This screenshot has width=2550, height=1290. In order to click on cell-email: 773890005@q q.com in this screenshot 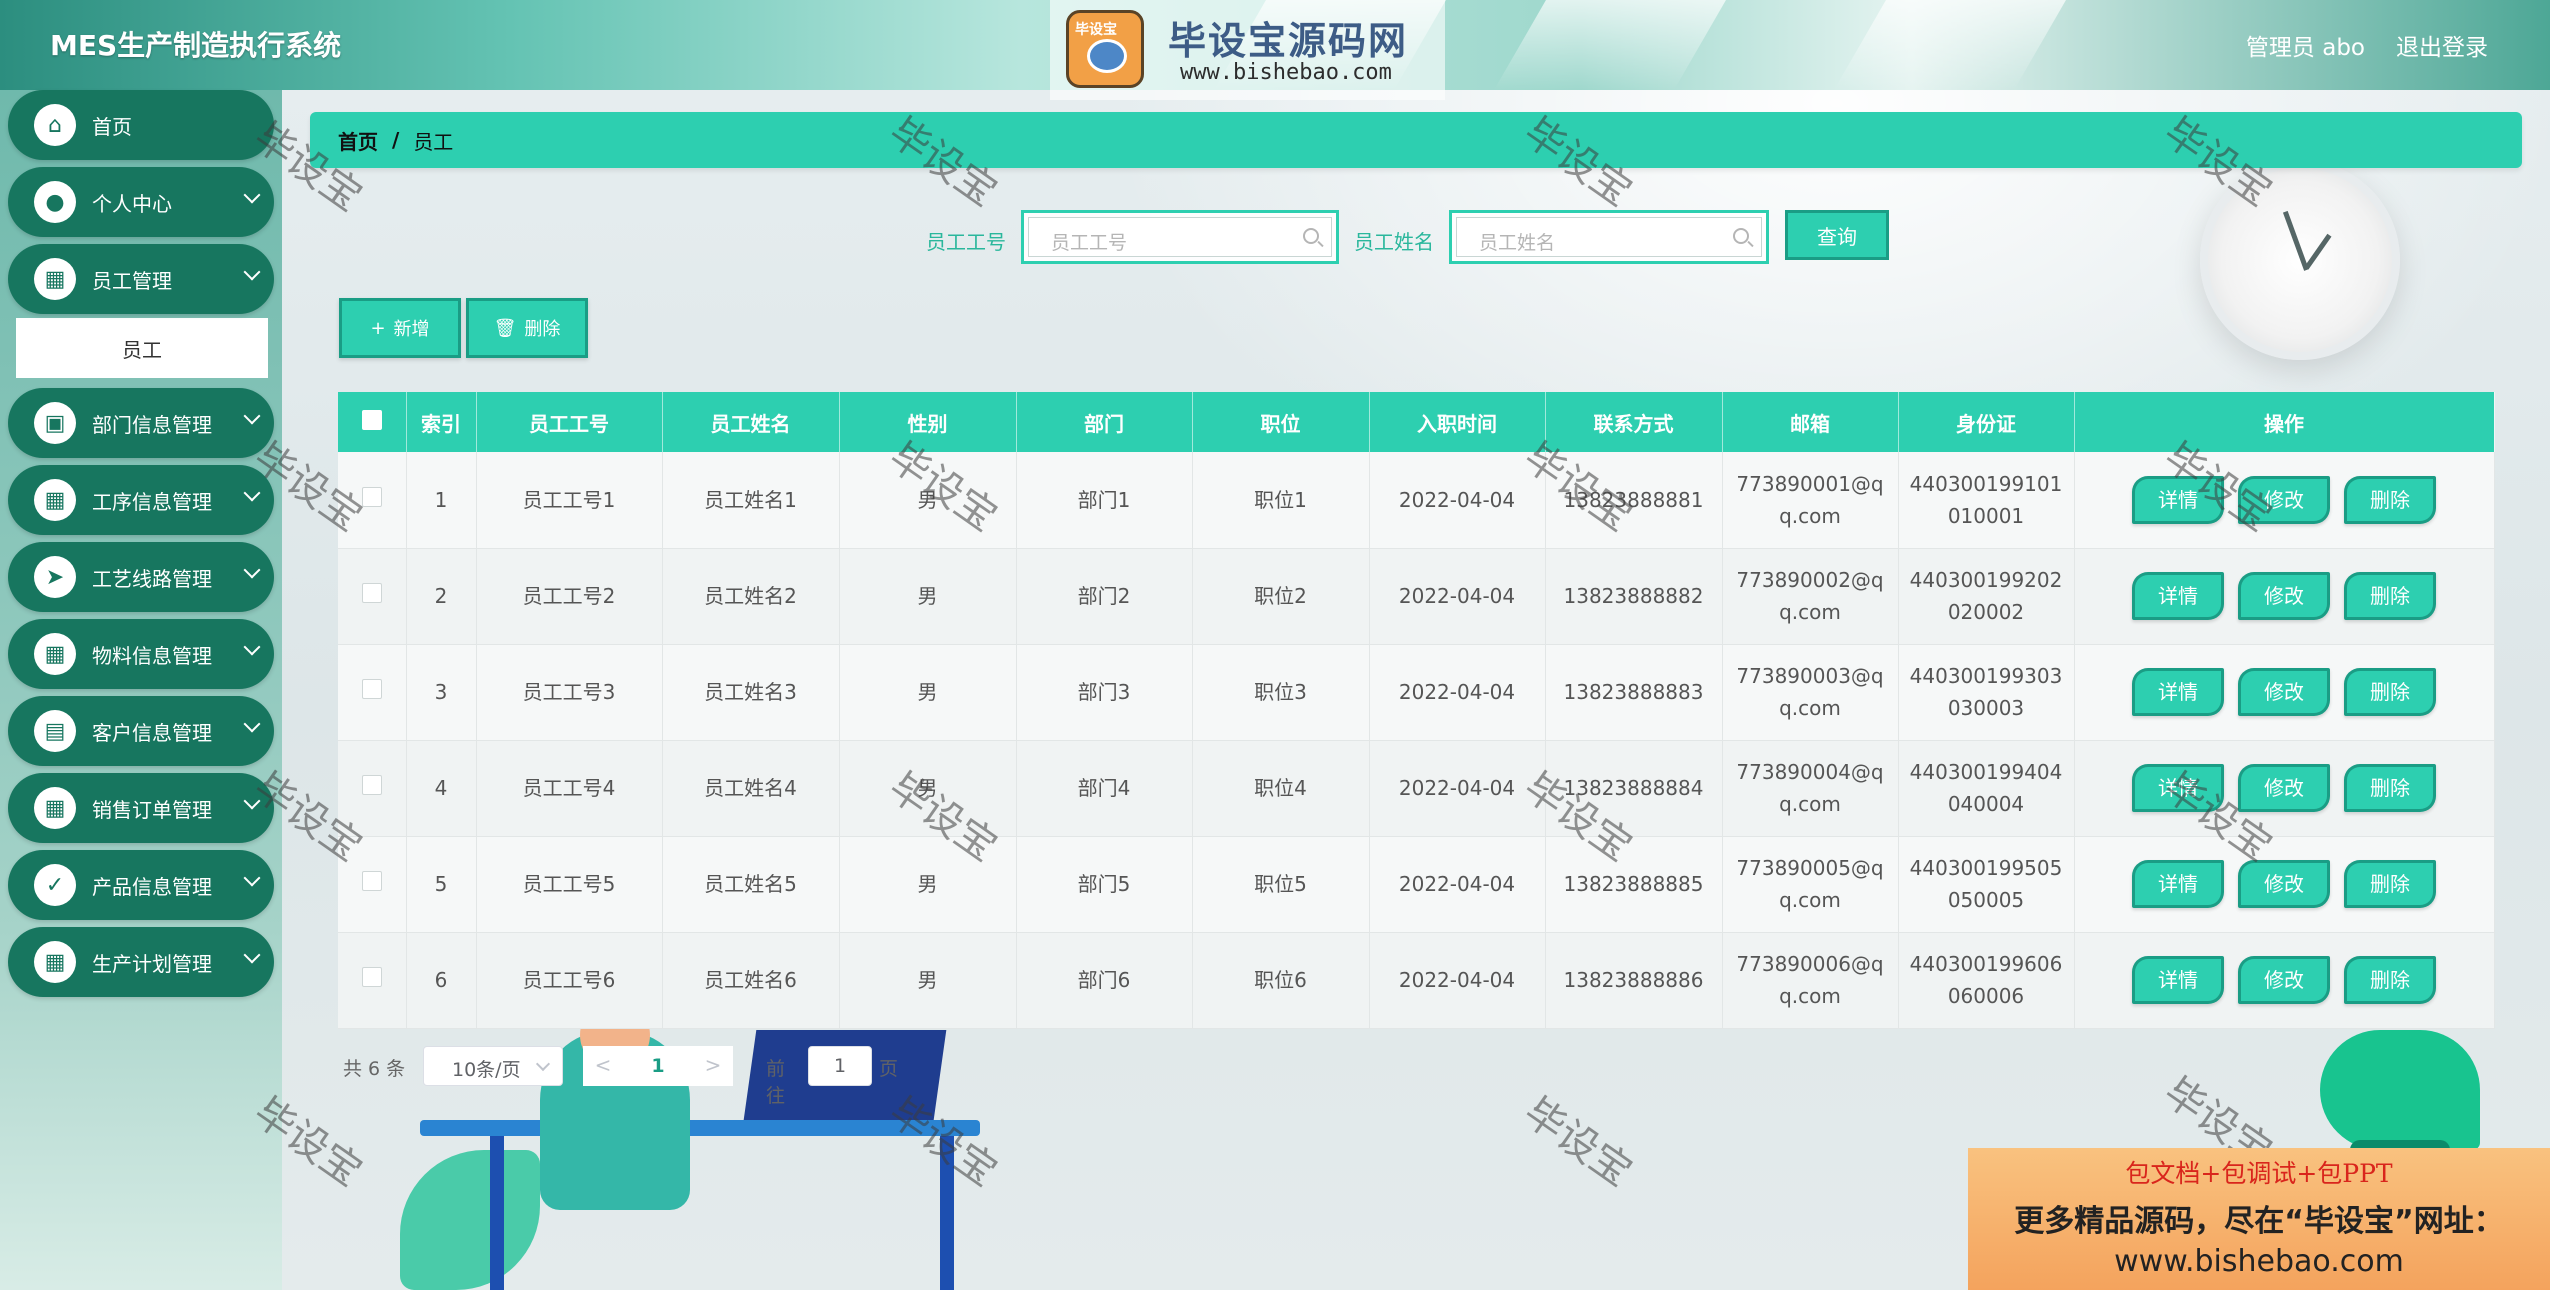, I will do `click(1810, 884)`.